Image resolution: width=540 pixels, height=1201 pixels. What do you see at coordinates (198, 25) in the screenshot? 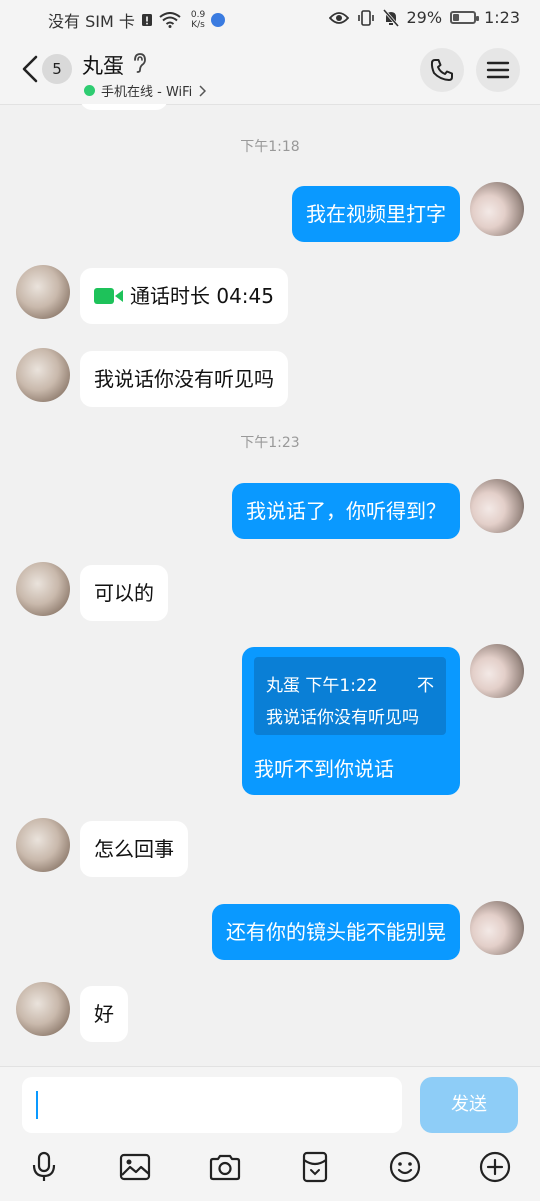
I see `network-speed-unit: K/s` at bounding box center [198, 25].